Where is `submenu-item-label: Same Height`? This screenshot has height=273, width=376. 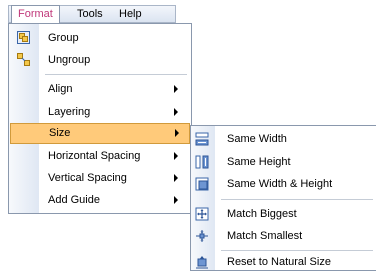
submenu-item-label: Same Height is located at coordinates (259, 162).